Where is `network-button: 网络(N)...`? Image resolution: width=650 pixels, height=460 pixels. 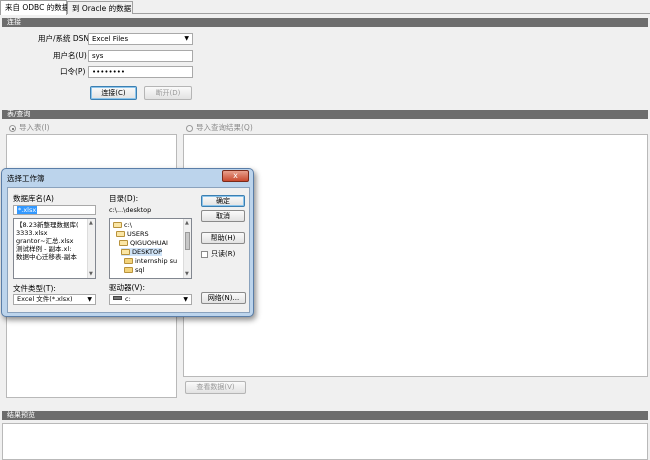
network-button: 网络(N)... is located at coordinates (223, 298).